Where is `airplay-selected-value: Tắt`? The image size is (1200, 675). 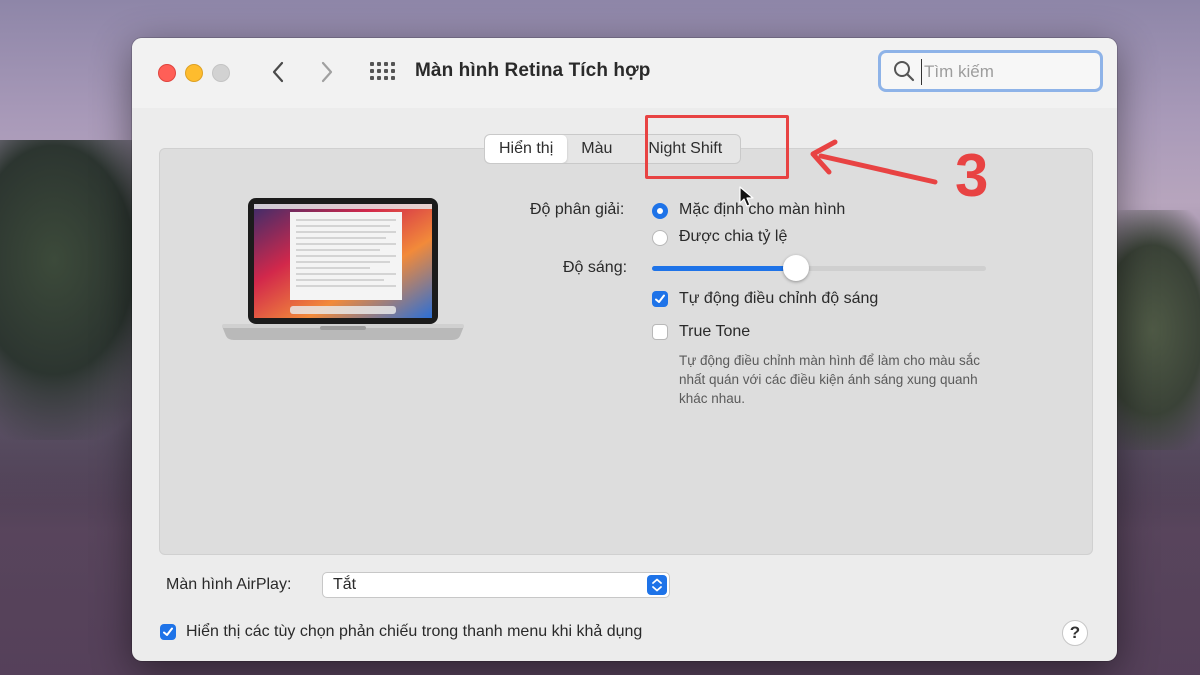
airplay-selected-value: Tắt is located at coordinates (345, 584).